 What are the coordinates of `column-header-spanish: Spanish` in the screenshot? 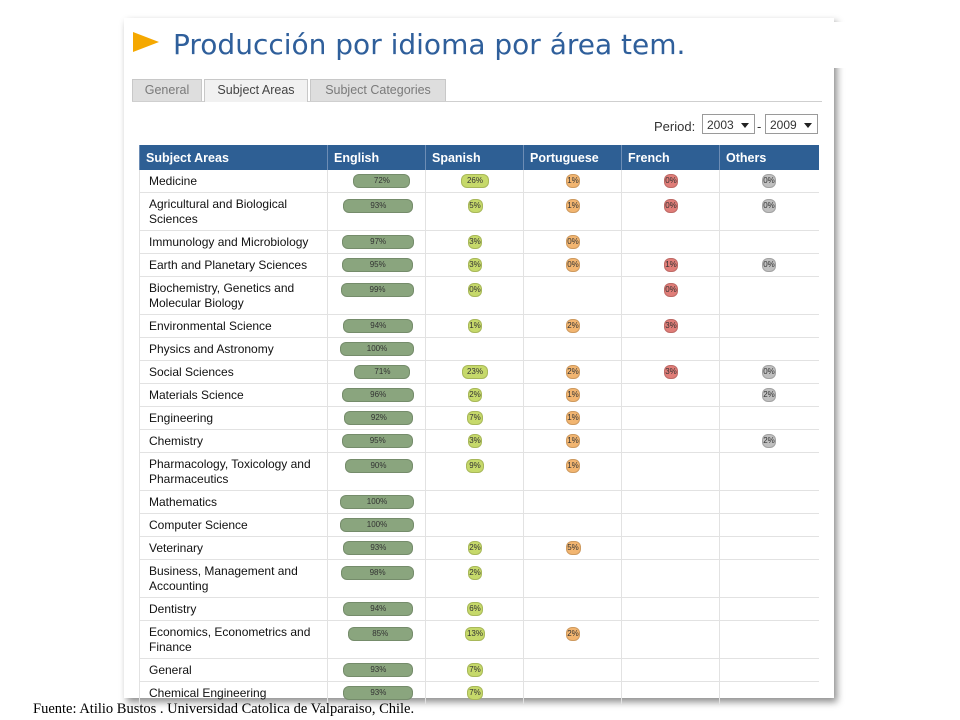 It's located at (474, 157).